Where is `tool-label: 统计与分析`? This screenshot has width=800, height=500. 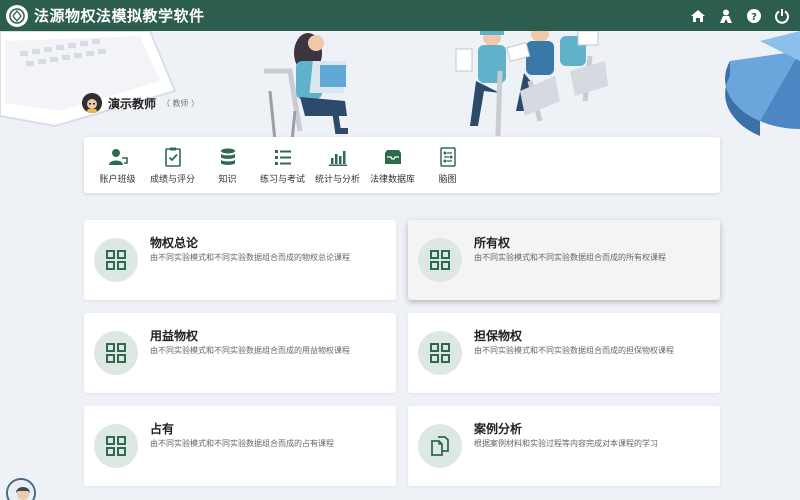 tool-label: 统计与分析 is located at coordinates (337, 179).